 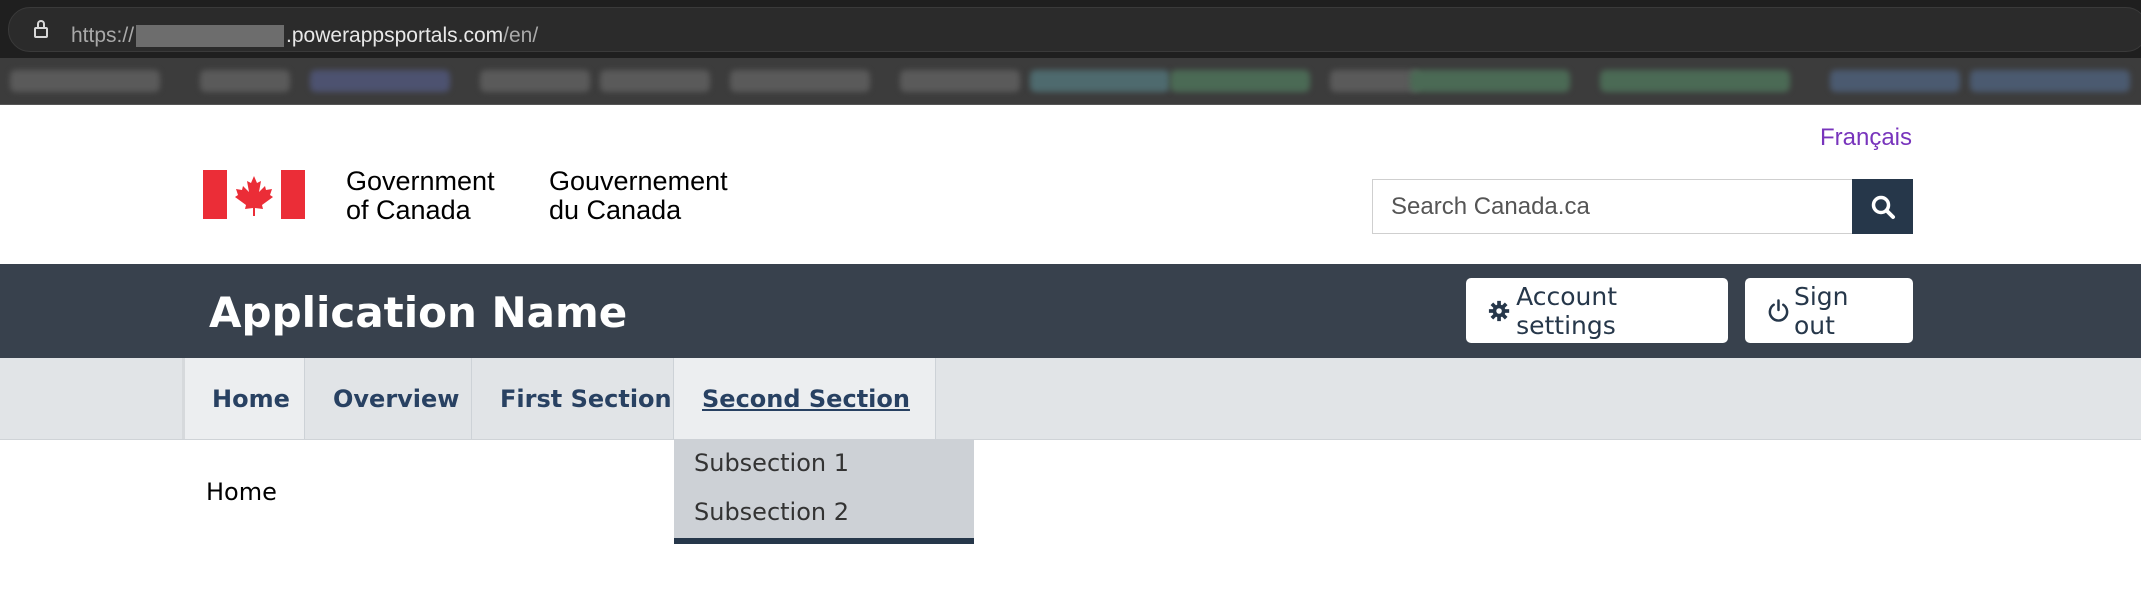 I want to click on language-toggle-link: Français, so click(x=1866, y=138).